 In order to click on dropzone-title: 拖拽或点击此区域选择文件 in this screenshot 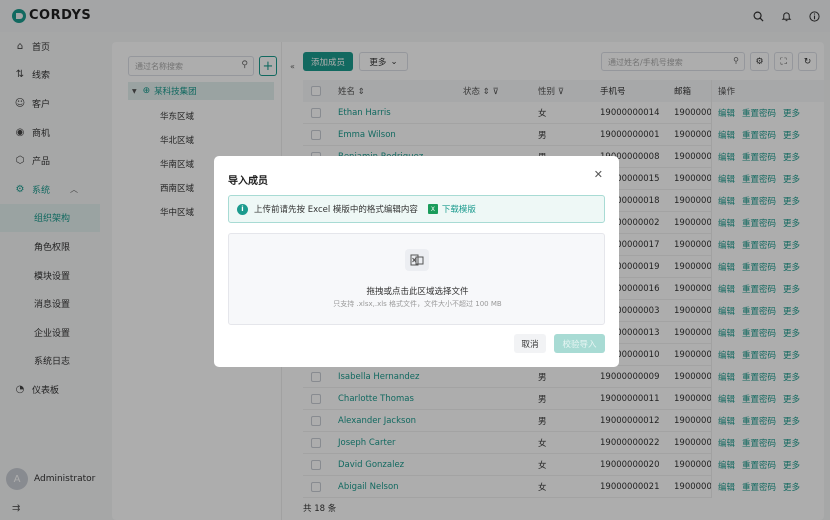, I will do `click(417, 292)`.